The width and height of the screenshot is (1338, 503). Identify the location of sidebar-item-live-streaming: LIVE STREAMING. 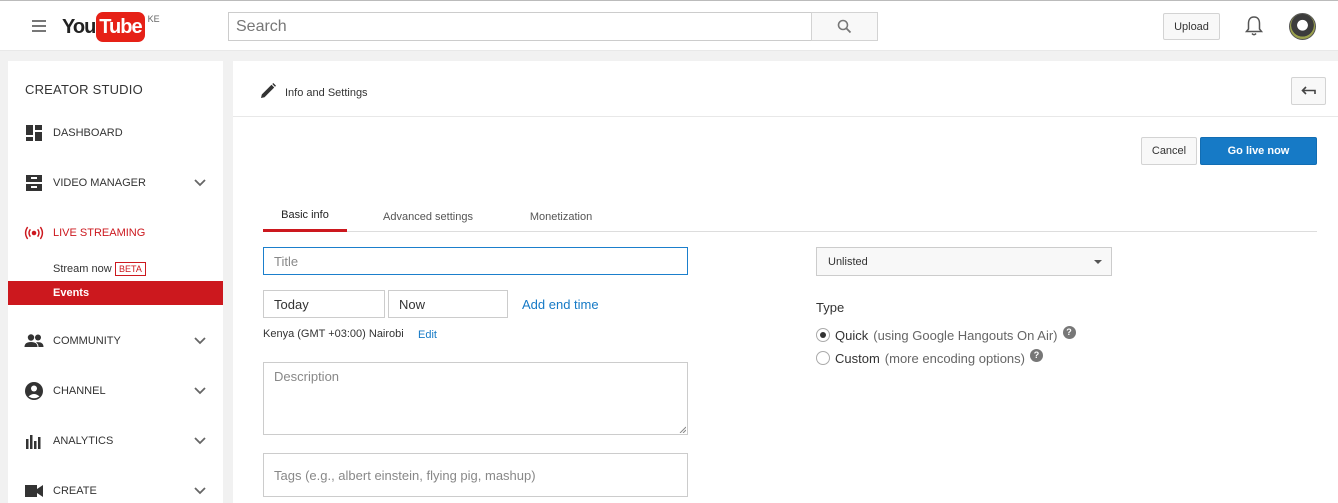
(115, 233).